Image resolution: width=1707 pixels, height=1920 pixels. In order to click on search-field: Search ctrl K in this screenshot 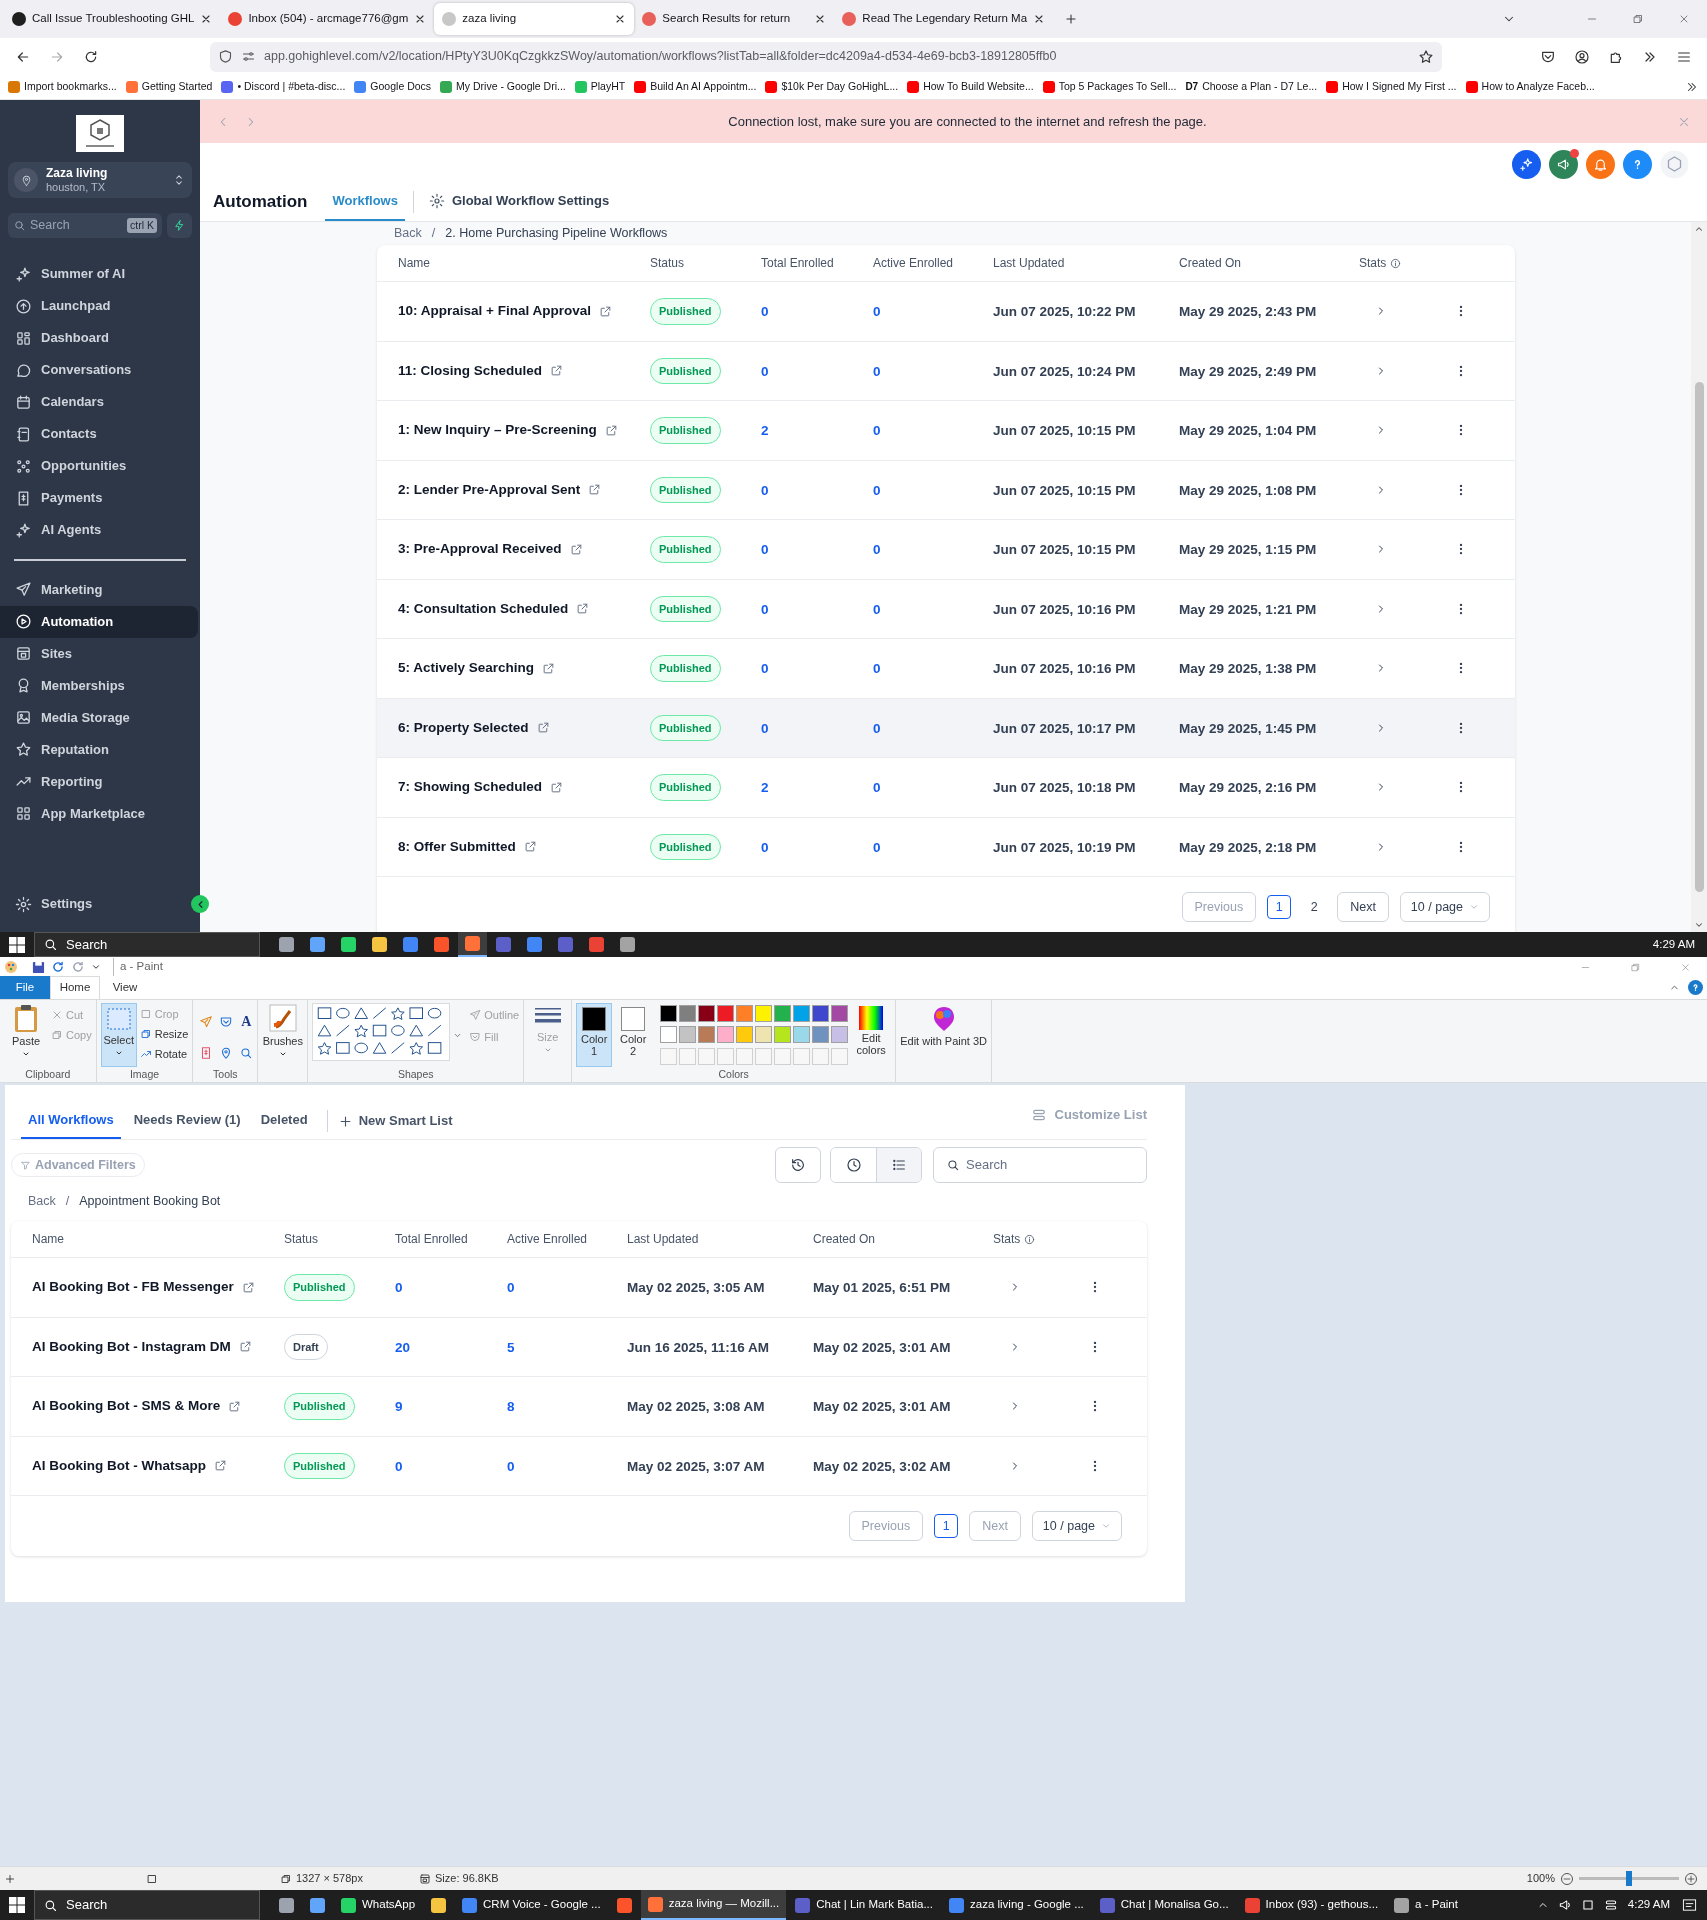, I will do `click(85, 225)`.